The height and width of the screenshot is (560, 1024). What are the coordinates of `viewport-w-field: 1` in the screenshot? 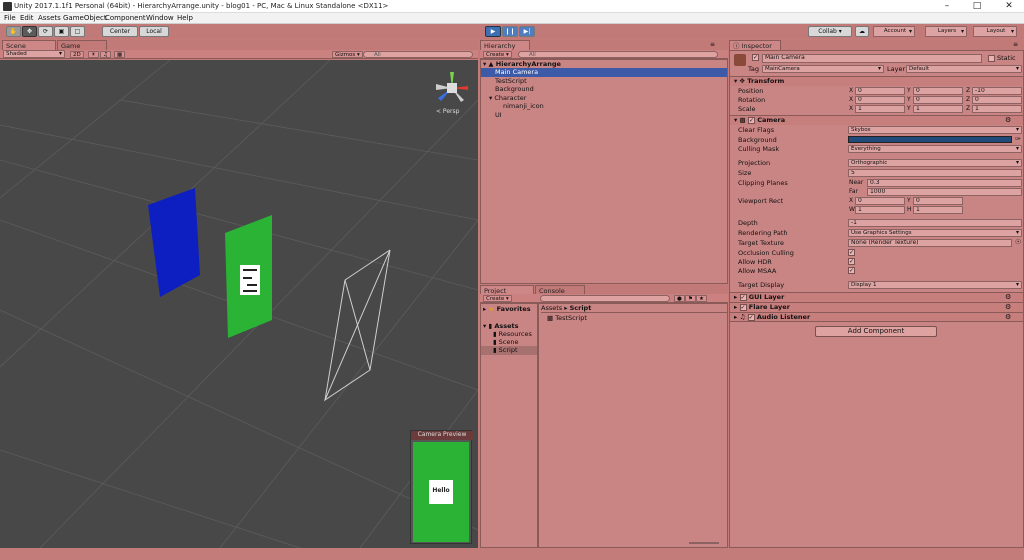 It's located at (880, 210).